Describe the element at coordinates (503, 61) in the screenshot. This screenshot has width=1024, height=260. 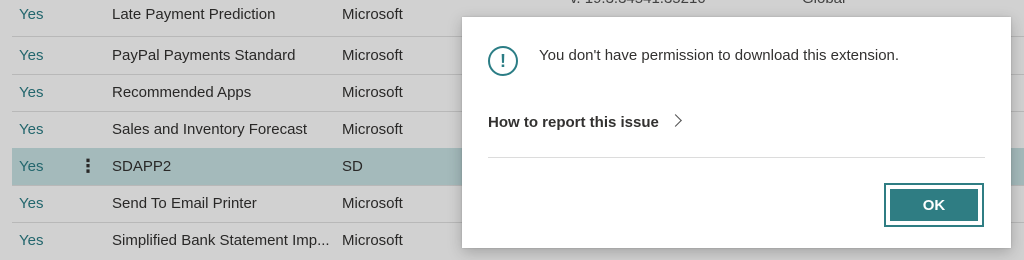
I see `info-circle-icon: !` at that location.